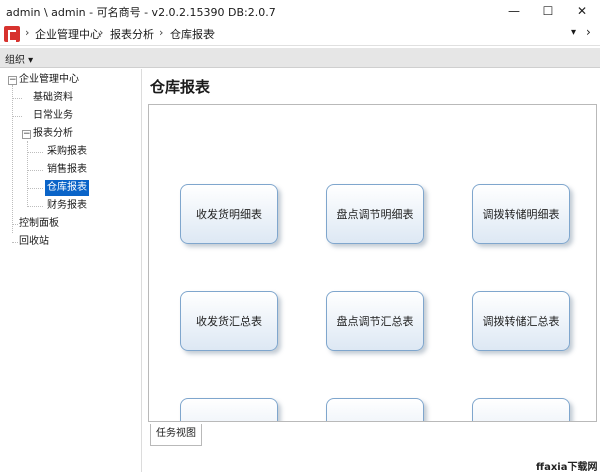  What do you see at coordinates (229, 321) in the screenshot?
I see `report-card-receipt-delivery-summary: 收发货汇总表` at bounding box center [229, 321].